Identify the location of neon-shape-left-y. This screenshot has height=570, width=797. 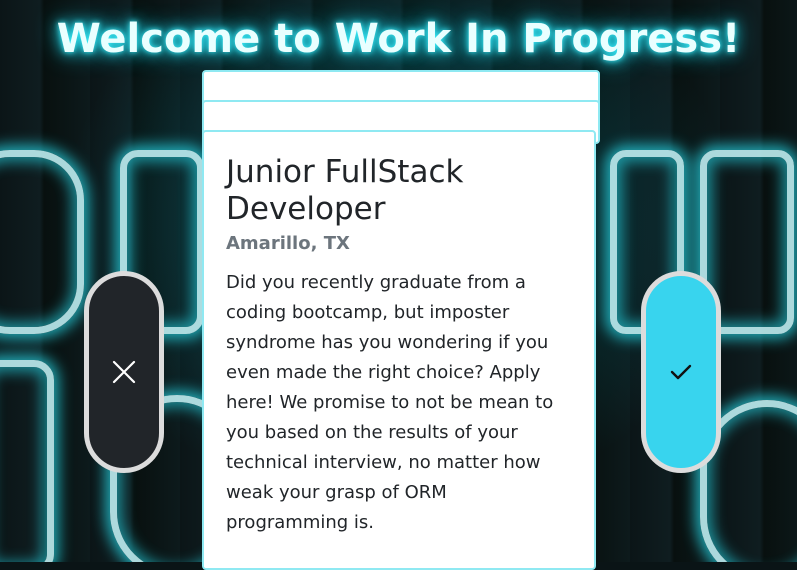
(27, 461).